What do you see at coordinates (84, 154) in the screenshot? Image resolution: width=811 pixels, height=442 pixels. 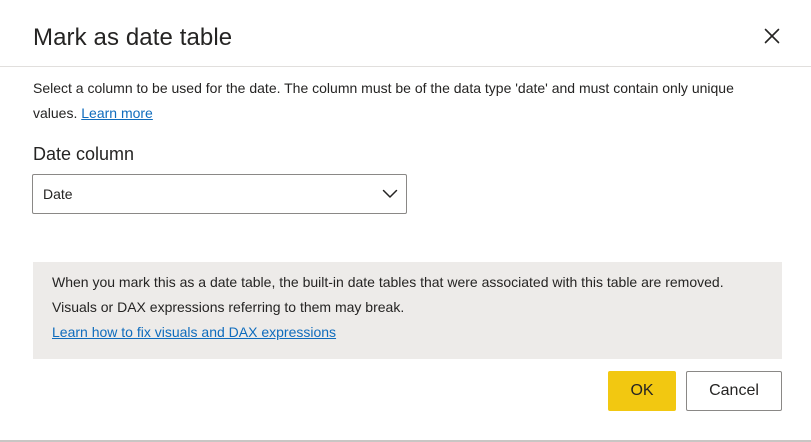 I see `date-column-label: Date column` at bounding box center [84, 154].